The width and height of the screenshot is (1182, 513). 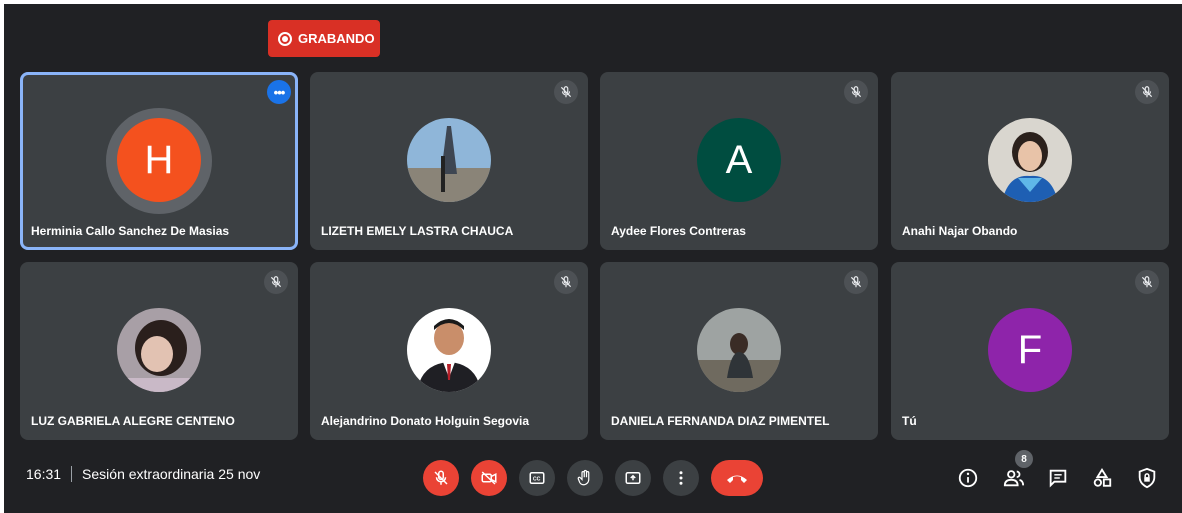 I want to click on recording-indicator: GRABANDO, so click(x=324, y=38).